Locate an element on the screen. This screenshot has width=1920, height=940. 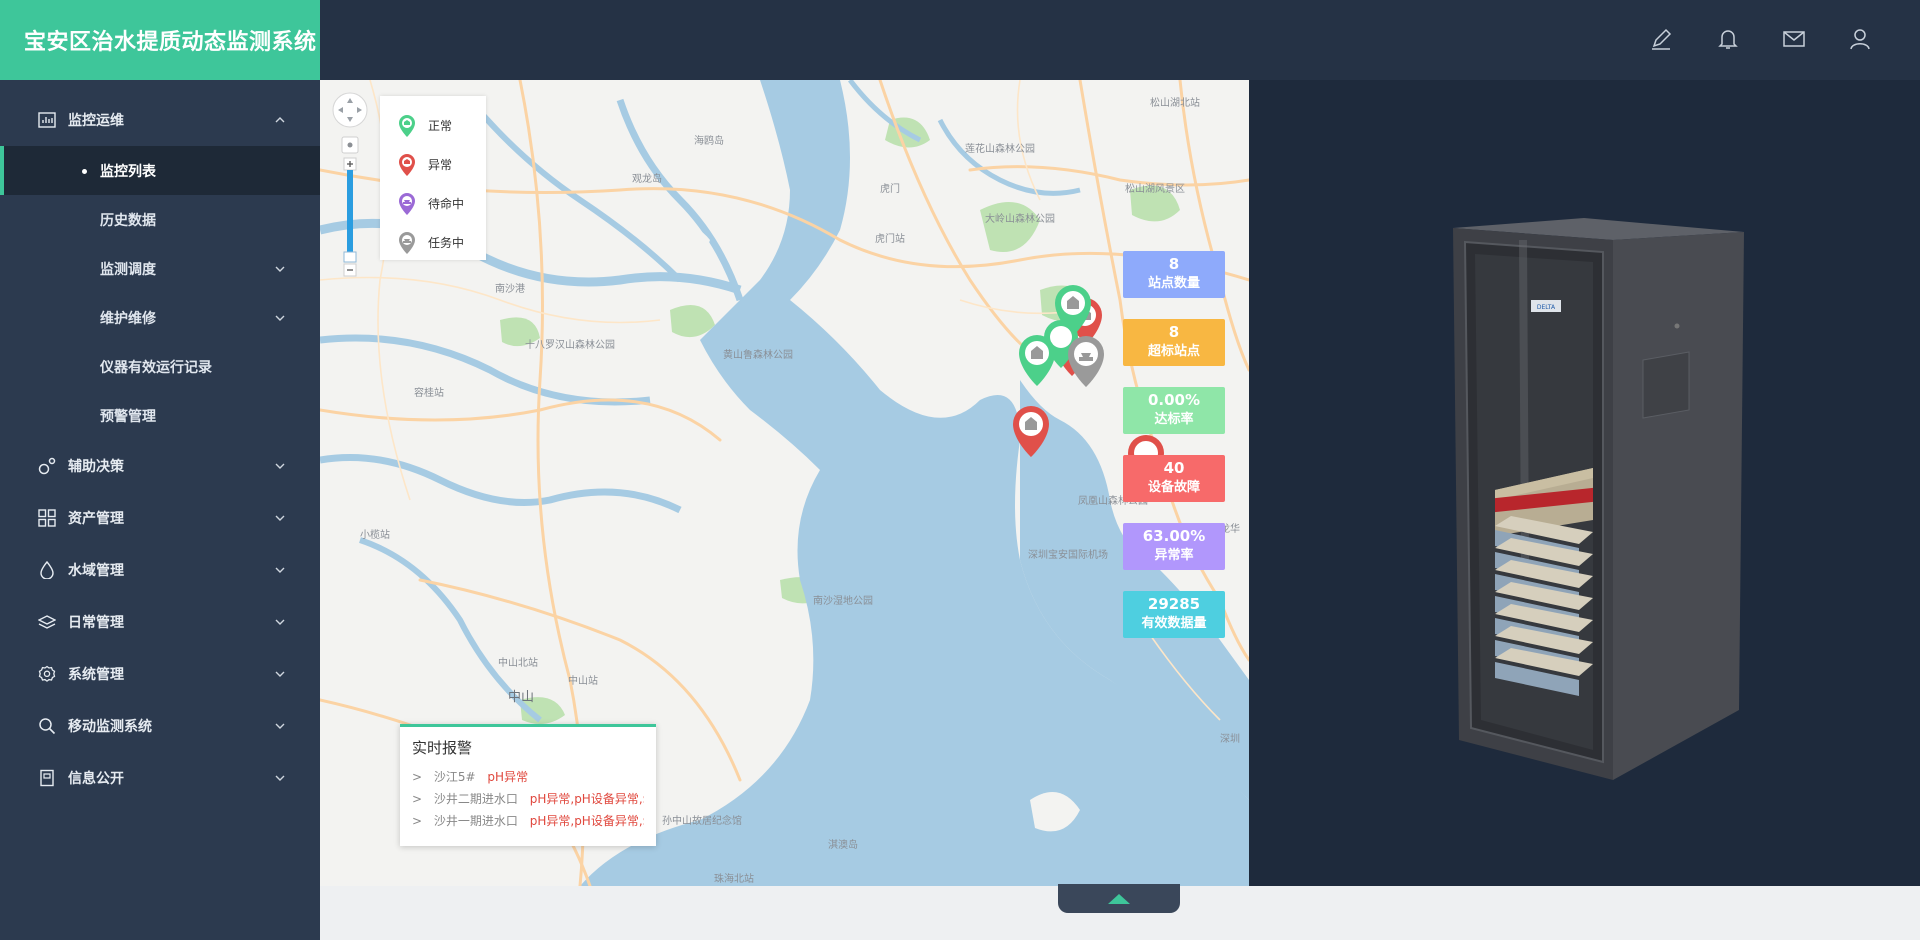
menu-label: 日常管理 is located at coordinates (96, 623).